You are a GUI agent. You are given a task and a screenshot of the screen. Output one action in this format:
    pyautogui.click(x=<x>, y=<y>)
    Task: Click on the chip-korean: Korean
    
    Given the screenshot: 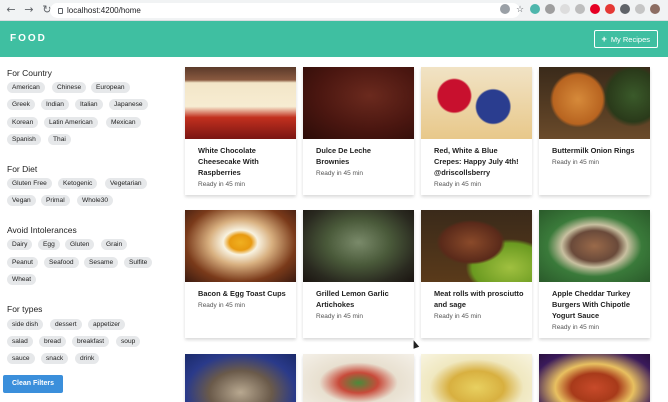 What is the action you would take?
    pyautogui.click(x=23, y=122)
    